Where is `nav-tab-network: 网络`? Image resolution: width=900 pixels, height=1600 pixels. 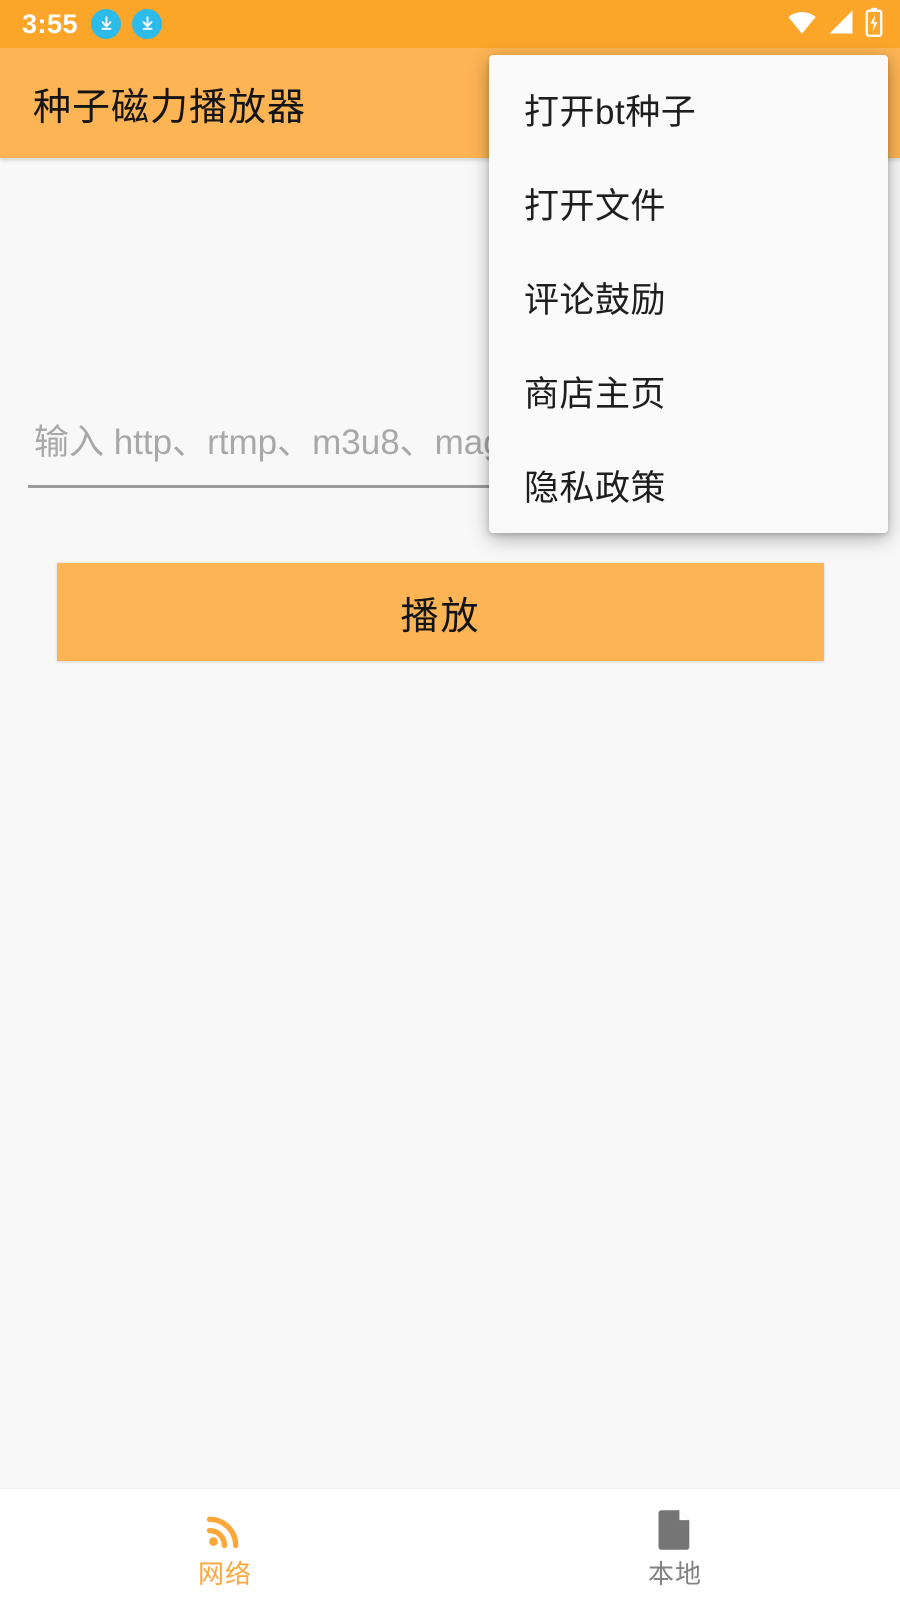 nav-tab-network: 网络 is located at coordinates (225, 1544).